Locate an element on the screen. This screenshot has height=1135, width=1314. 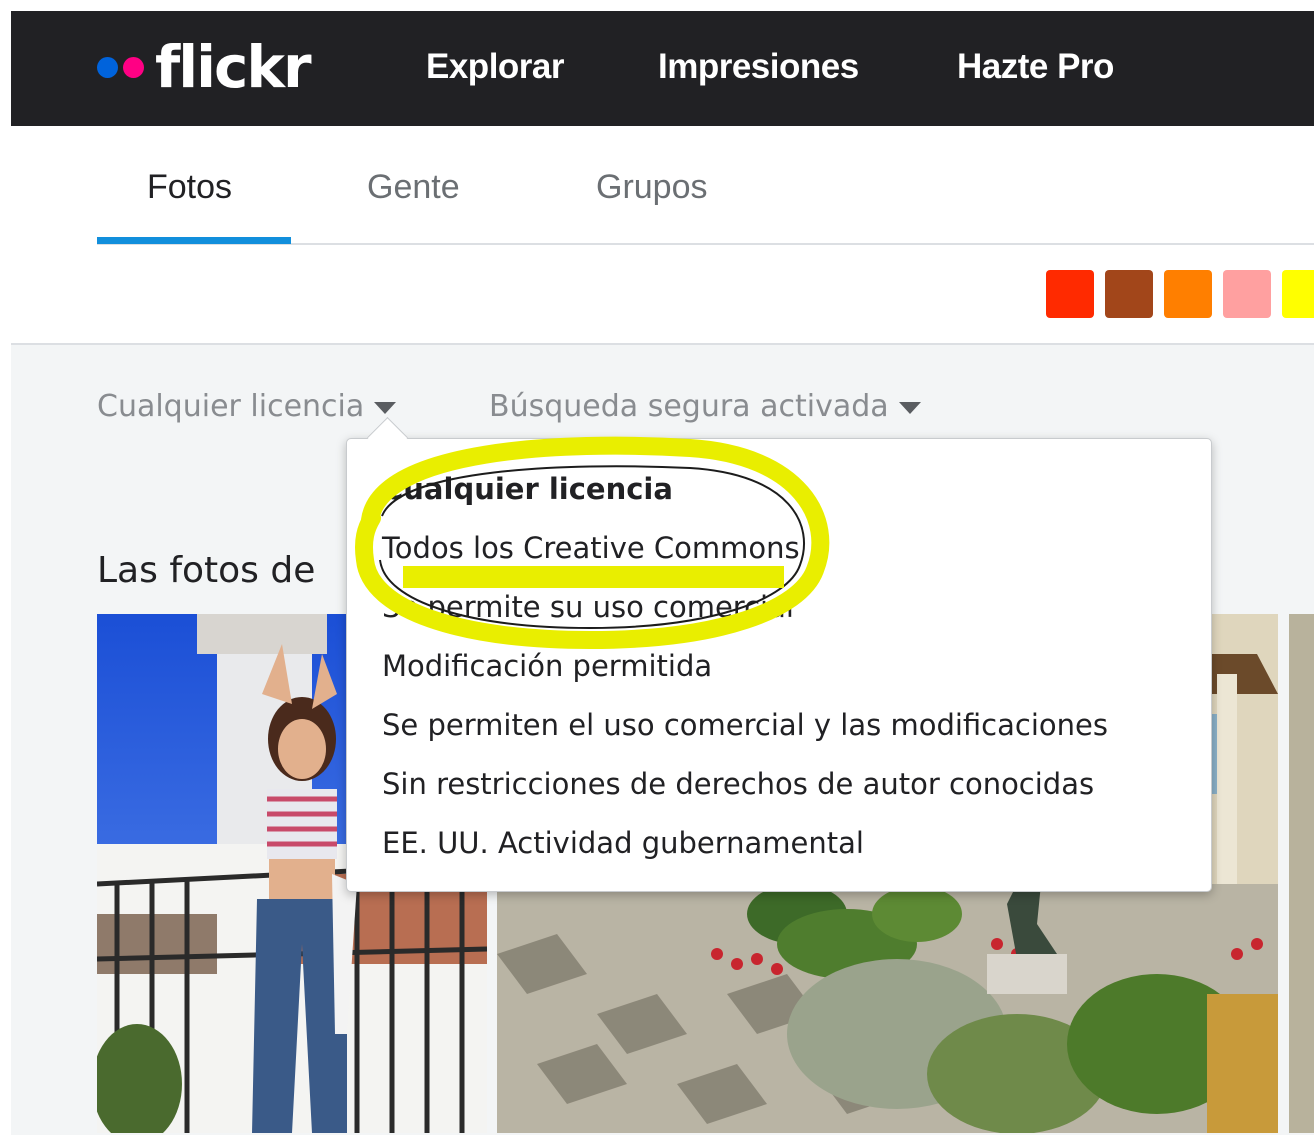
logo-pink-dot is located at coordinates (133, 67).